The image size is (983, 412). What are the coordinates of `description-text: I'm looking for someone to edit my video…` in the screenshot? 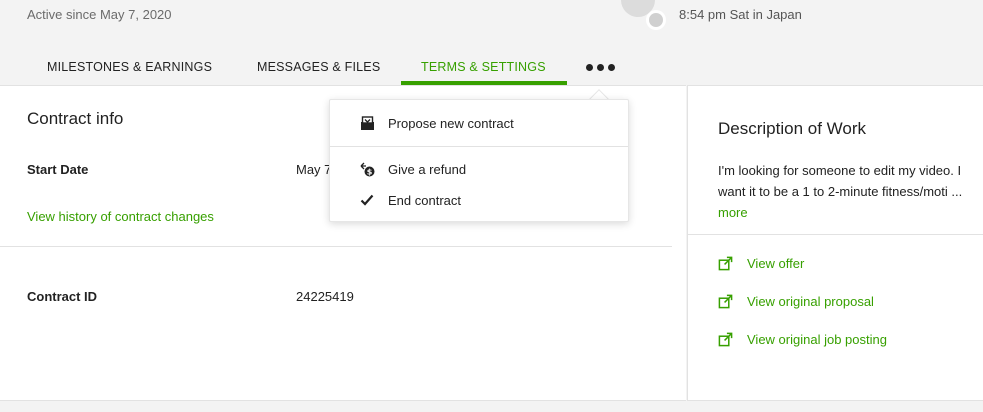 It's located at (843, 191).